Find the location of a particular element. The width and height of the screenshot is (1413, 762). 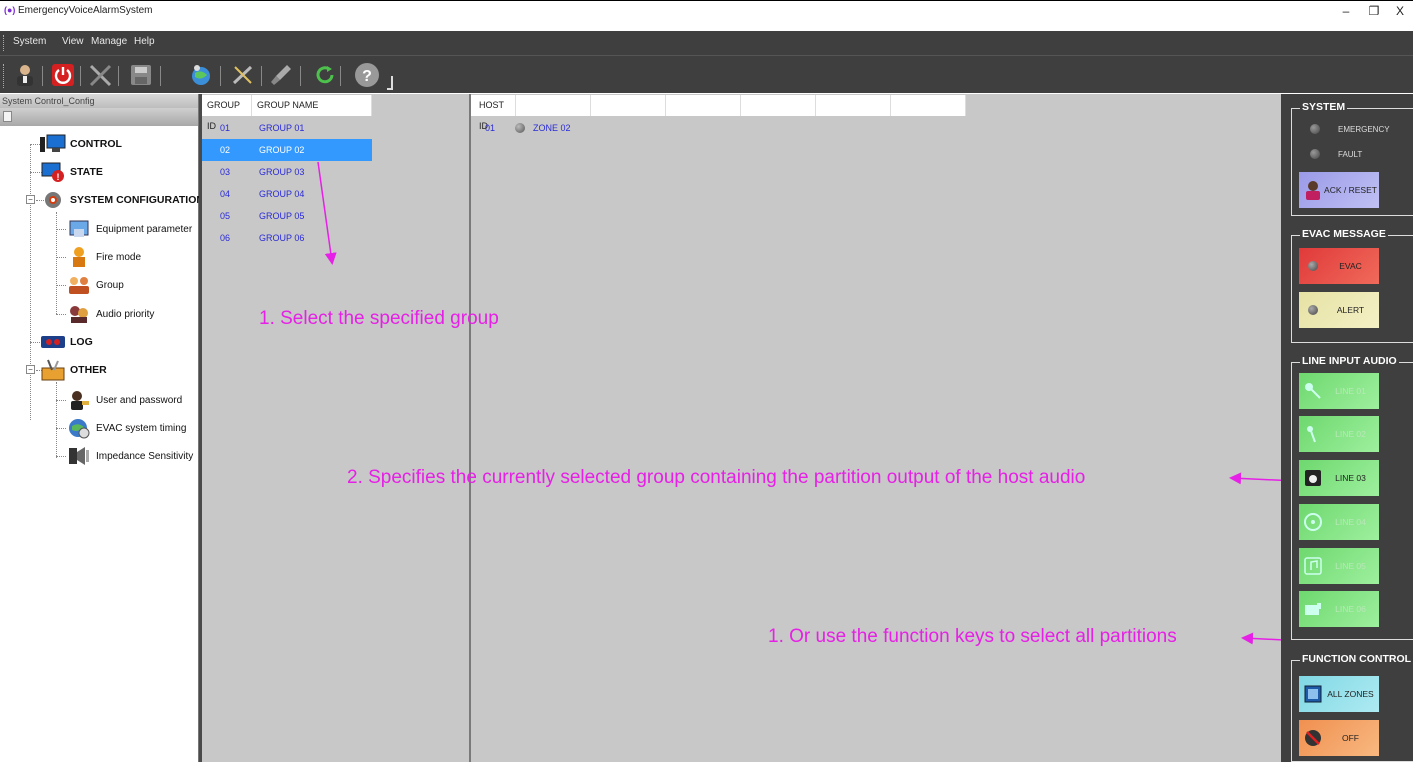

all-zones-button: ALL ZONES is located at coordinates (1339, 694).